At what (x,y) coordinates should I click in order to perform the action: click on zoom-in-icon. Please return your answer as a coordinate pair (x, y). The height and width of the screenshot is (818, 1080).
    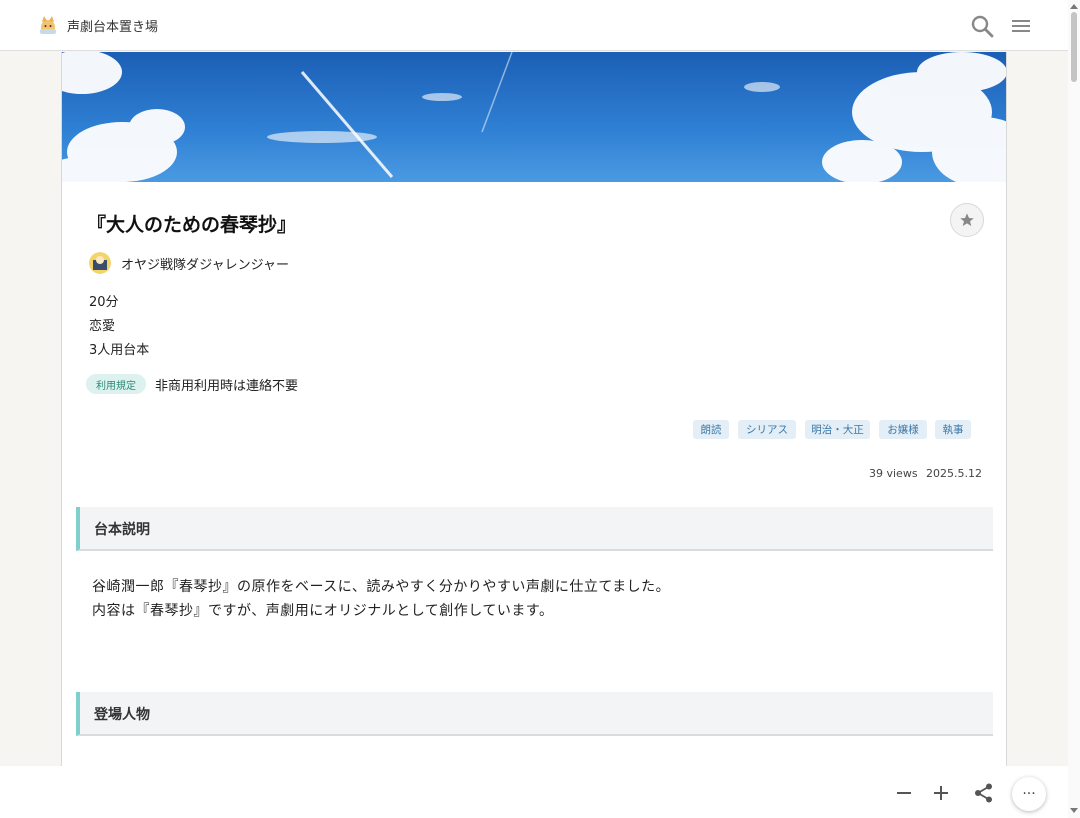
    Looking at the image, I should click on (941, 793).